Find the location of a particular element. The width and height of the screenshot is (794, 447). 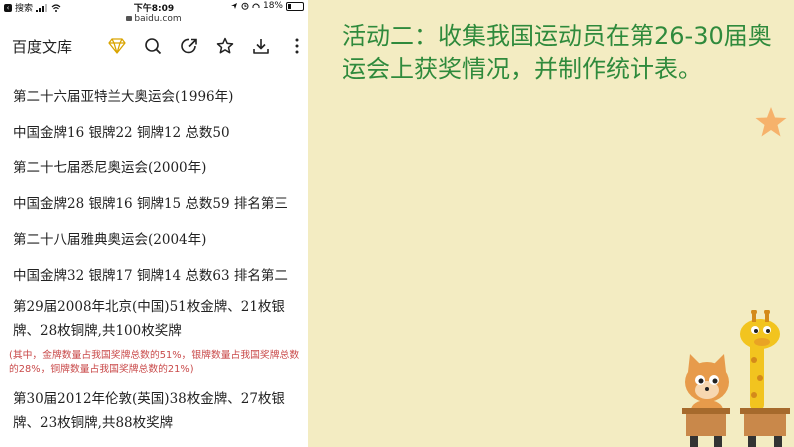

alarm-icon is located at coordinates (245, 6).